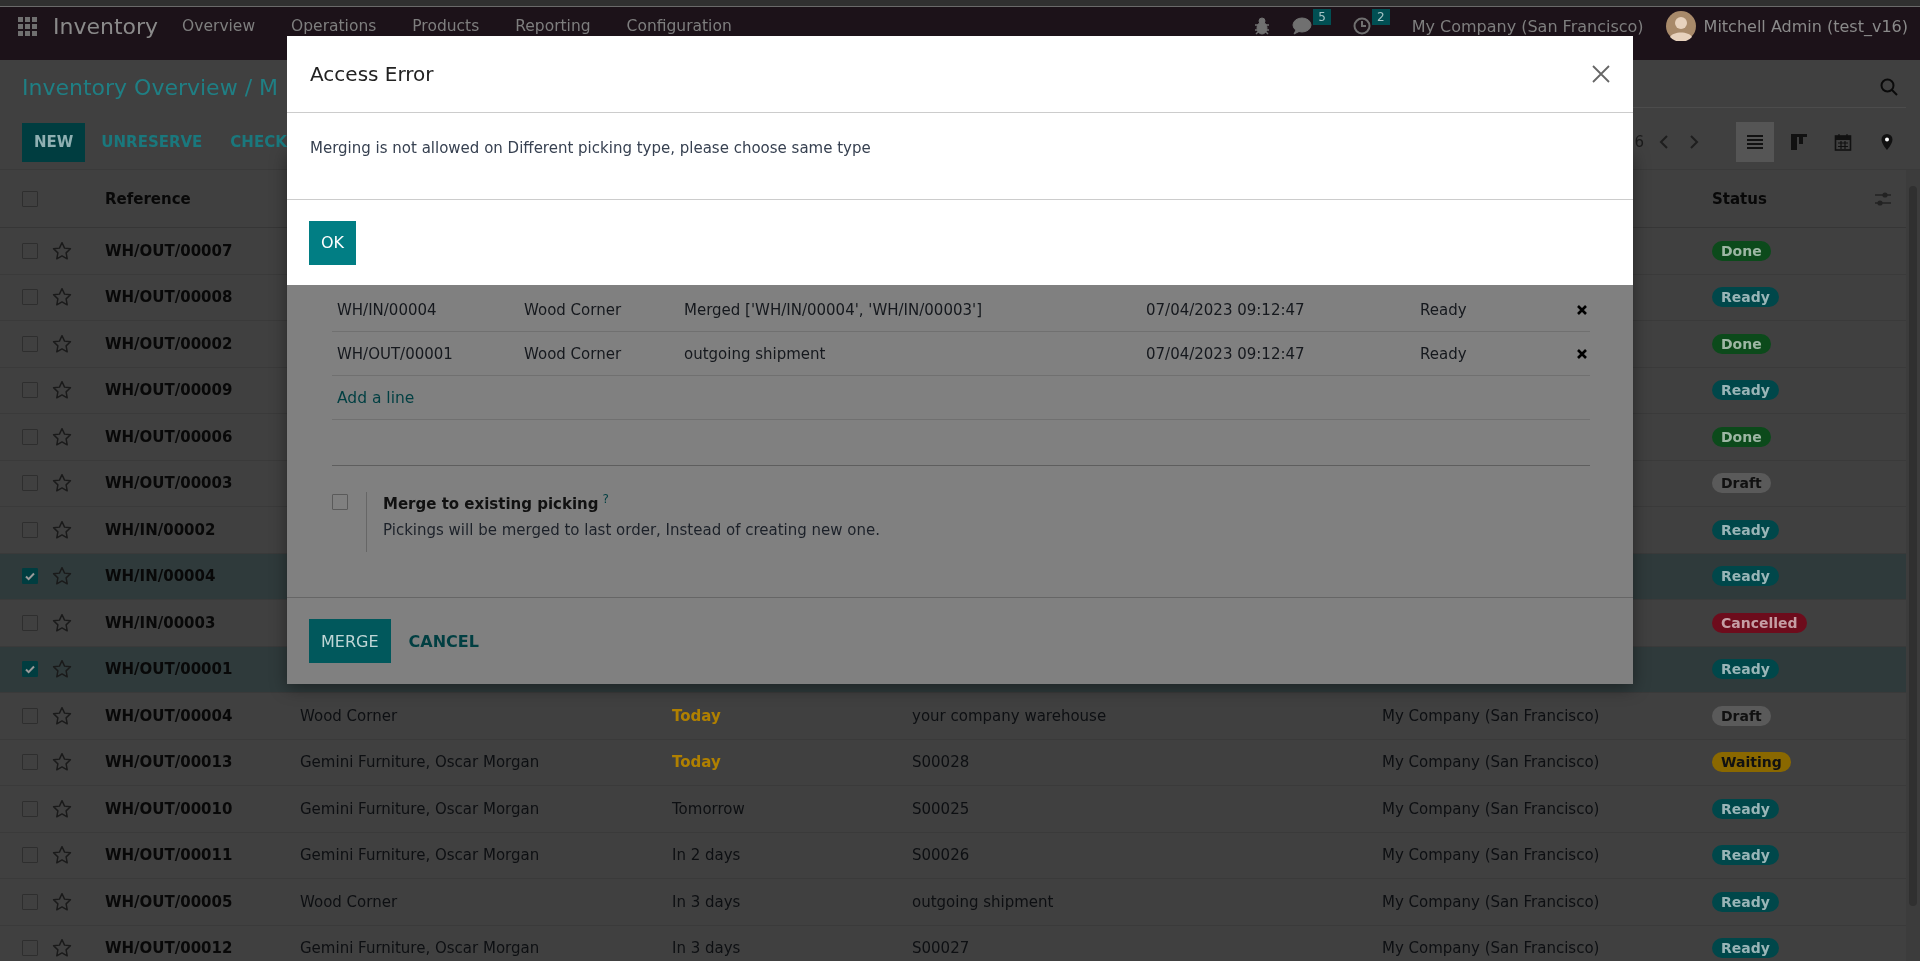  Describe the element at coordinates (1843, 142) in the screenshot. I see `calendar-icon` at that location.